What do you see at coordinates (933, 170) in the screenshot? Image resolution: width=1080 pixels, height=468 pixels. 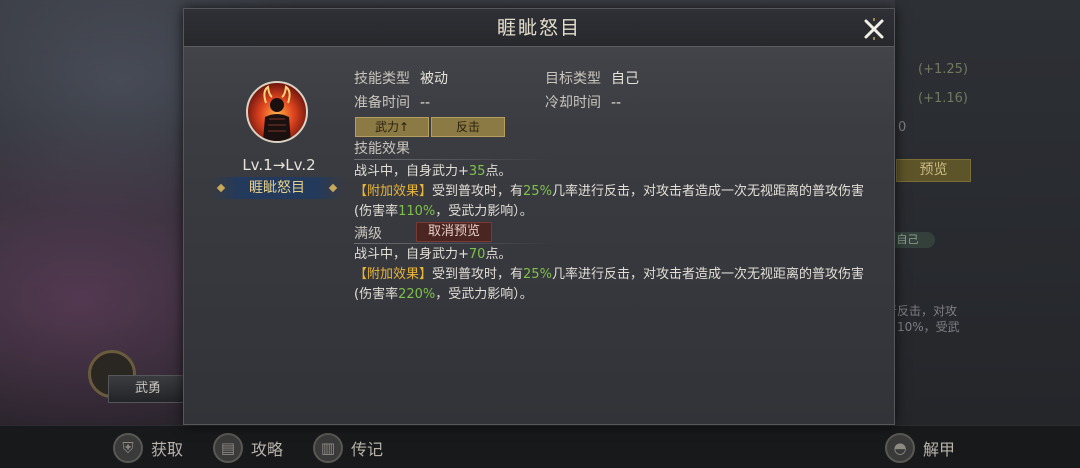 I see `background-preview-button: 预览` at bounding box center [933, 170].